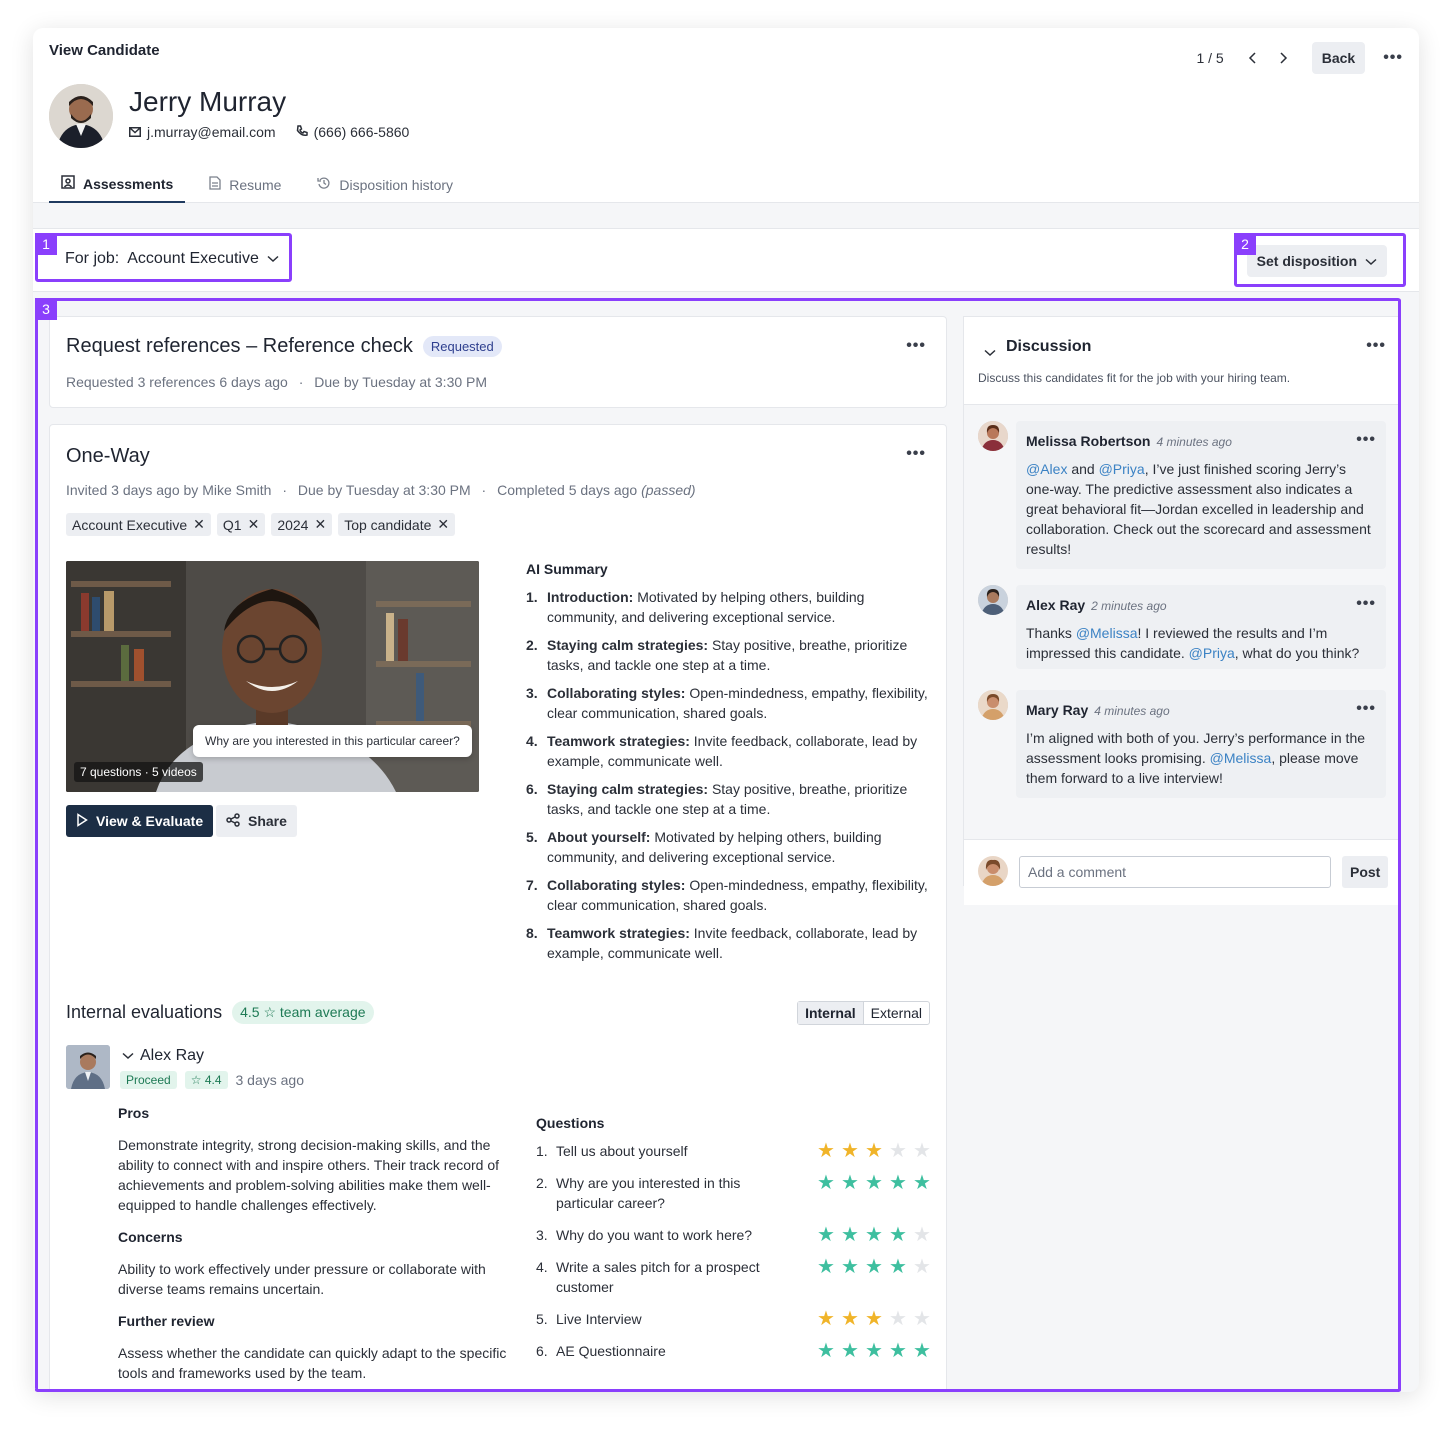 The height and width of the screenshot is (1440, 1452). Describe the element at coordinates (532, 597) in the screenshot. I see `item-number: 1.` at that location.